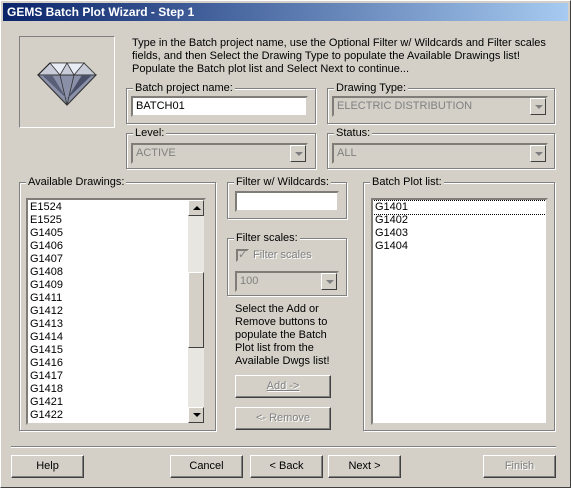  I want to click on list-item: G1401, so click(459, 207).